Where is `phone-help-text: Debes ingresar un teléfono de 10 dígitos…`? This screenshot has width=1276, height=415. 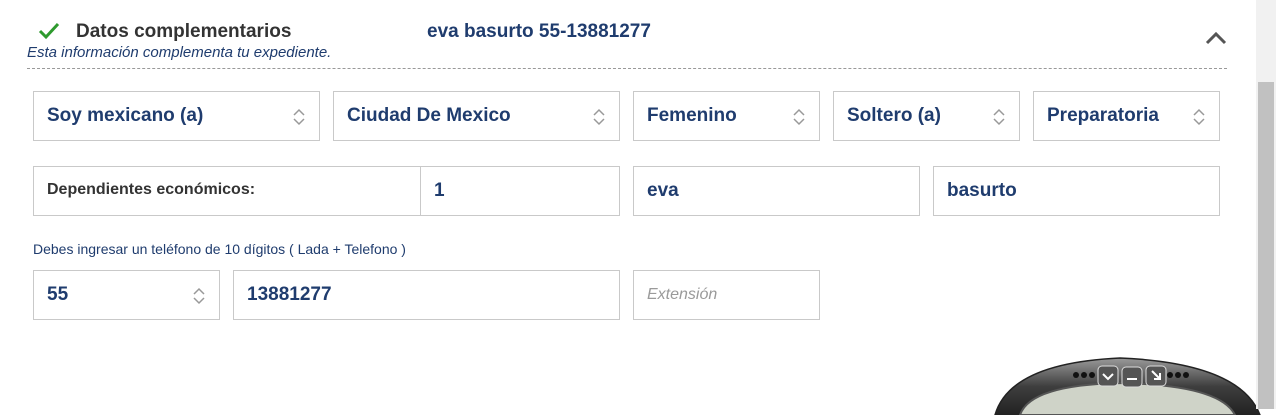
phone-help-text: Debes ingresar un teléfono de 10 dígitos… is located at coordinates (219, 249).